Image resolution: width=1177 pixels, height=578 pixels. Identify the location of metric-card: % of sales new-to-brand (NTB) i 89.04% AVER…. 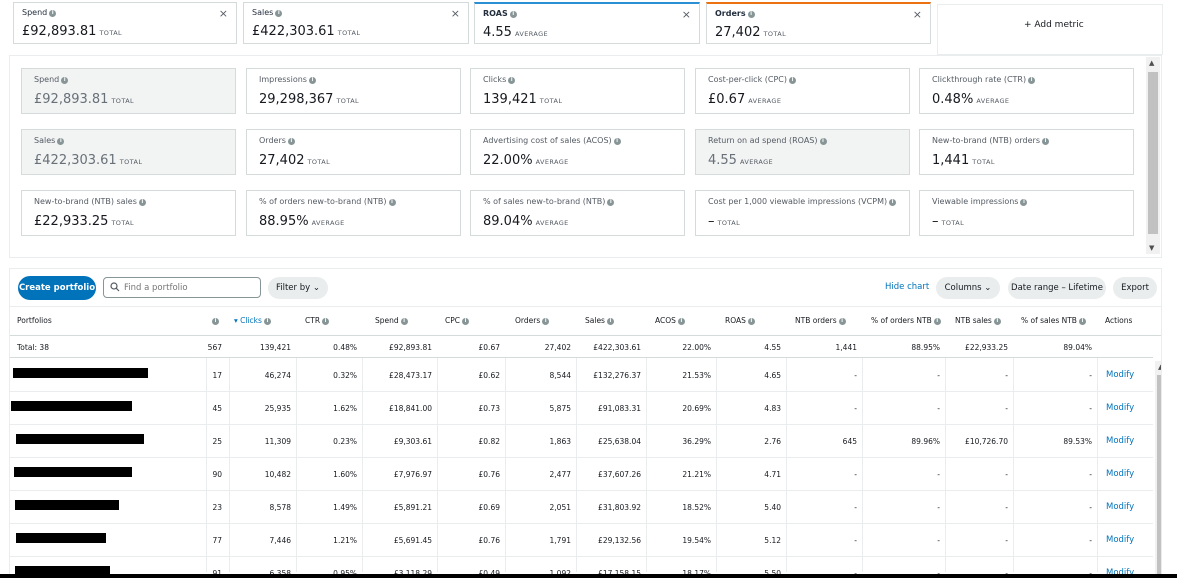
(577, 213).